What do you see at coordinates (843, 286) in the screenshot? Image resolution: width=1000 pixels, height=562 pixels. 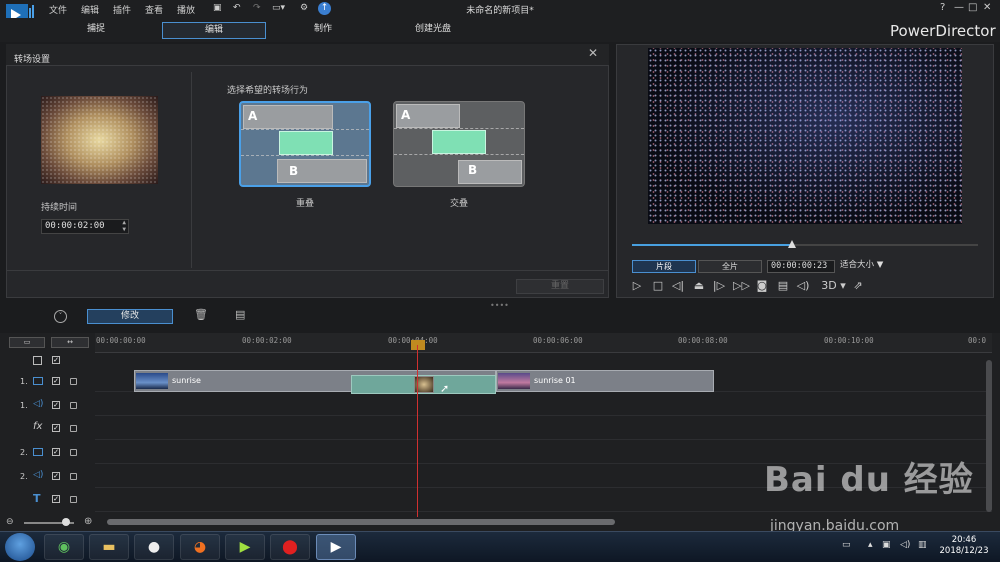 I see `chevron-down-icon: ▾` at bounding box center [843, 286].